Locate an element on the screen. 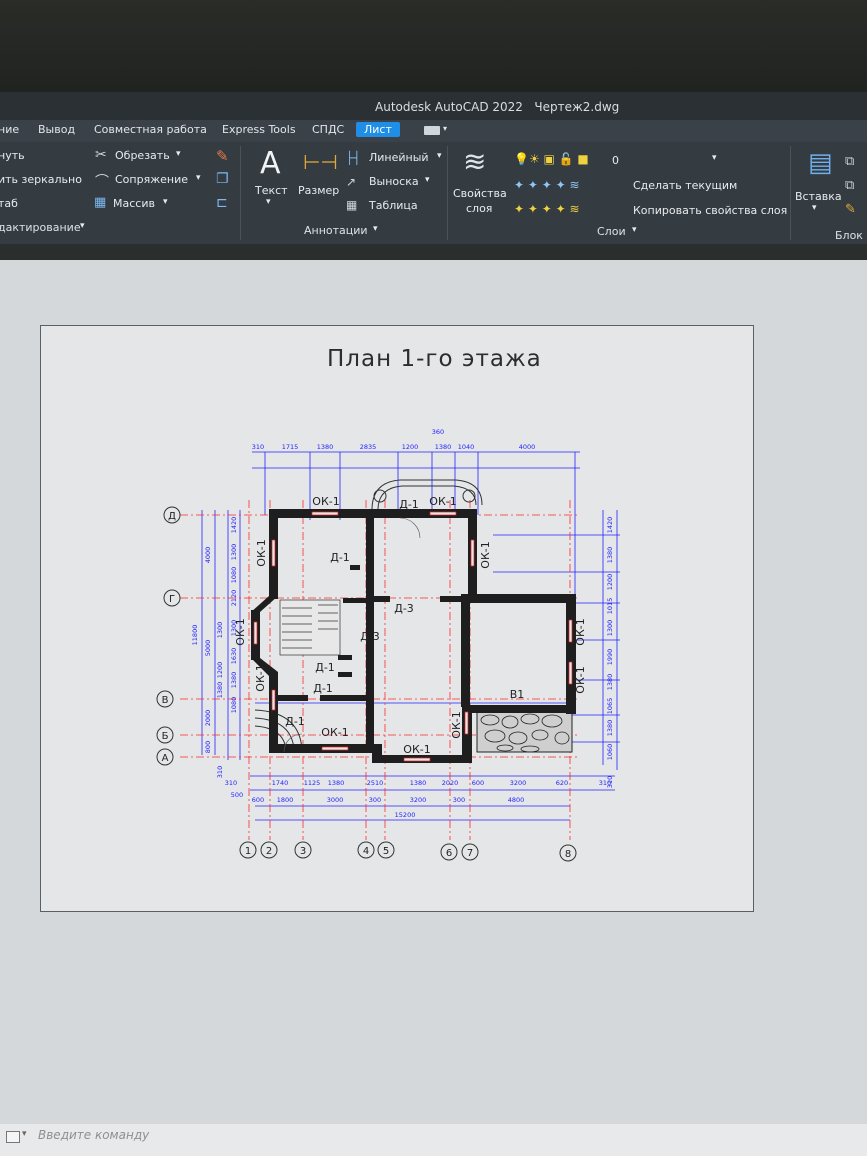  command-history-dropdown-icon: ▾ is located at coordinates (24, 1134).